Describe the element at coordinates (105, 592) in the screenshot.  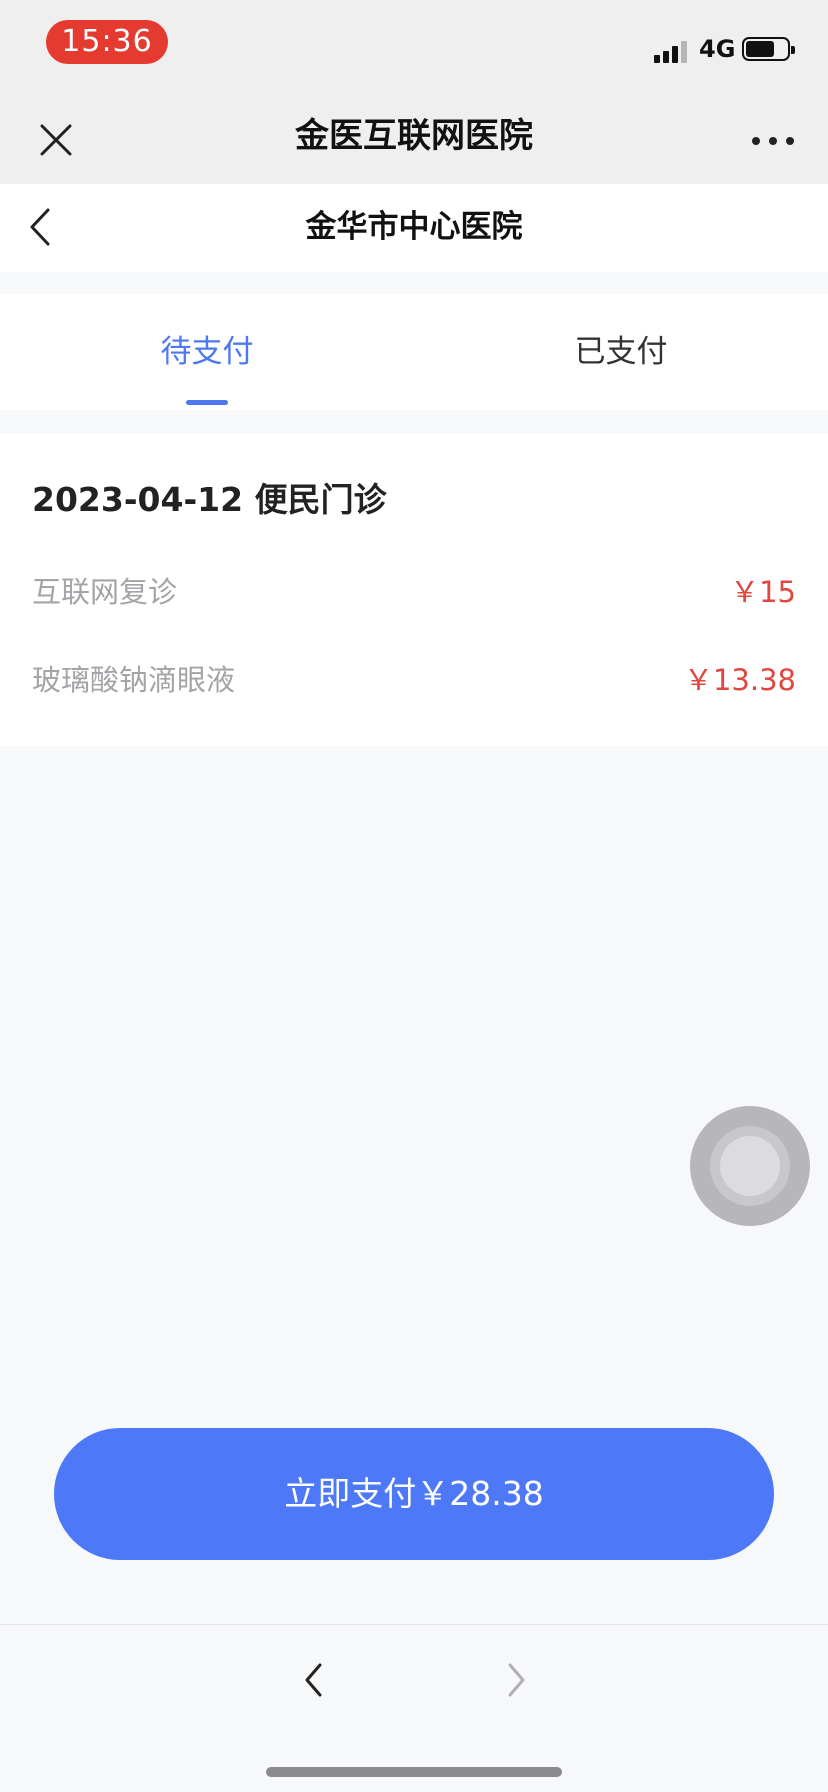
I see `order-item-name: 互联网复诊` at that location.